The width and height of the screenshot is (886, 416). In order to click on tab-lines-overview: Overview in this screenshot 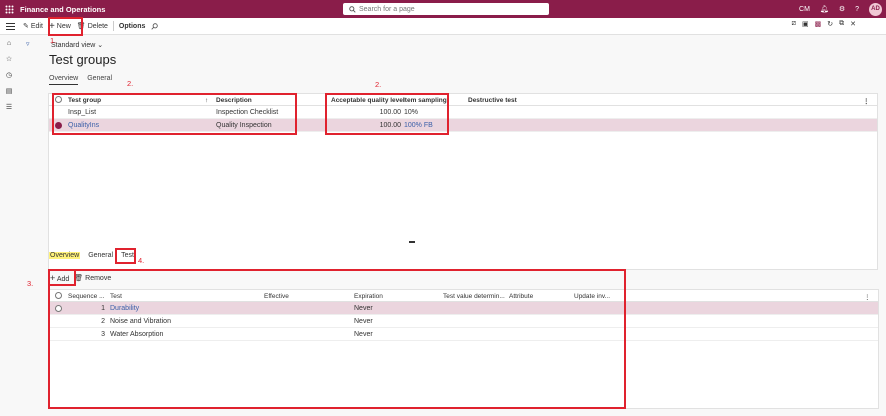, I will do `click(65, 255)`.